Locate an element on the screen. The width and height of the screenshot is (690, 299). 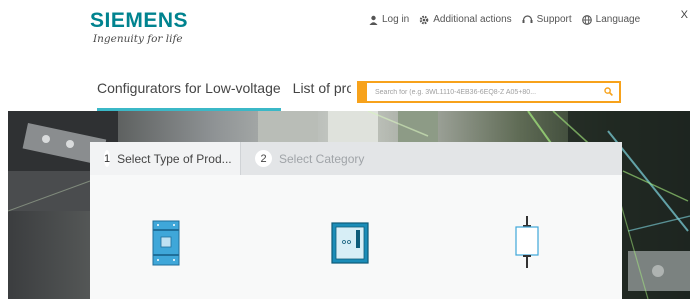
language-link: Language is located at coordinates (611, 19).